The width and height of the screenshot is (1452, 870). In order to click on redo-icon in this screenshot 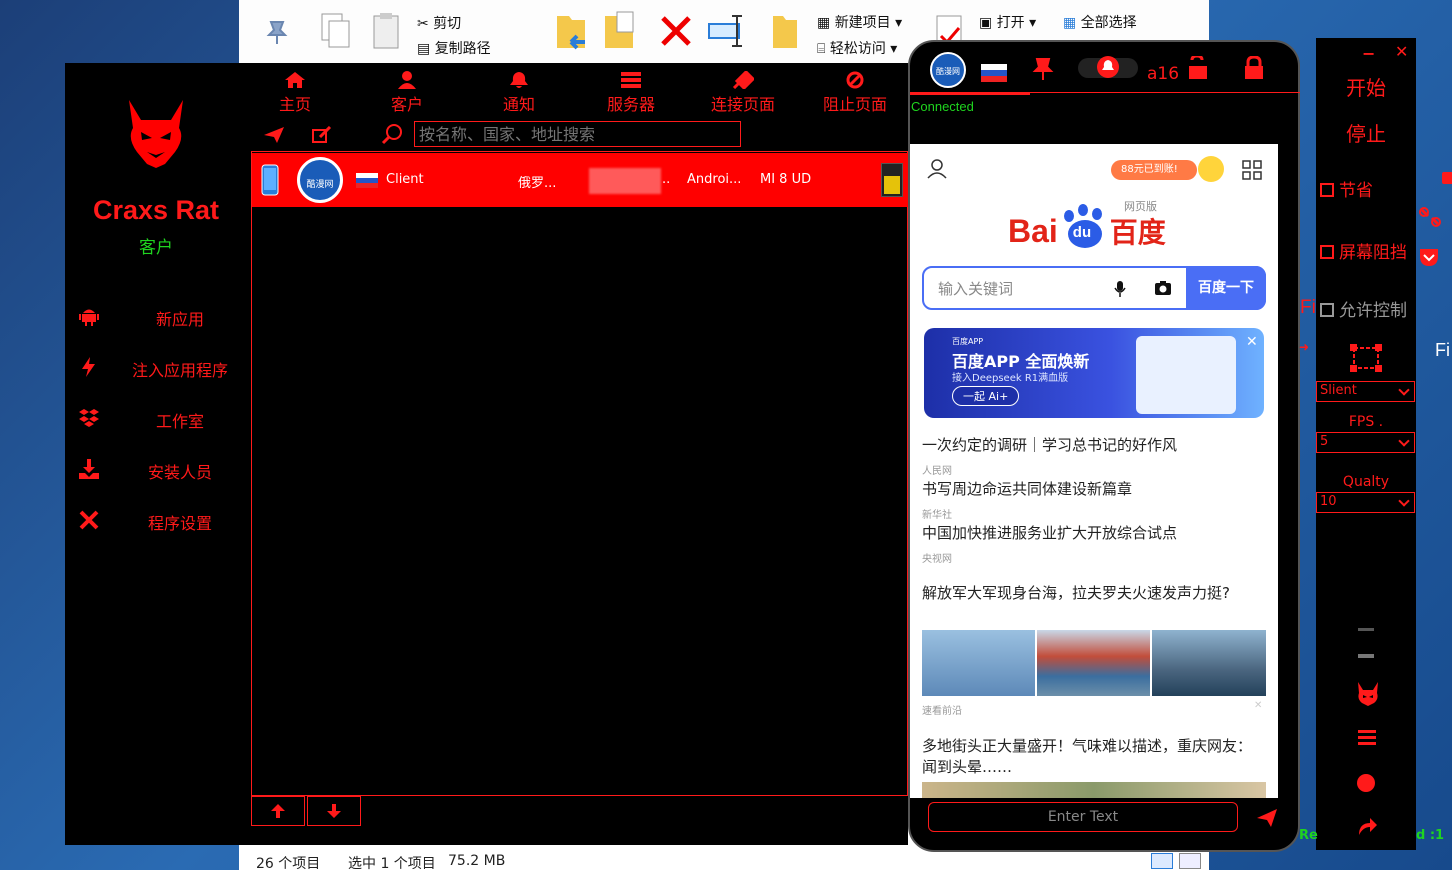, I will do `click(1367, 827)`.